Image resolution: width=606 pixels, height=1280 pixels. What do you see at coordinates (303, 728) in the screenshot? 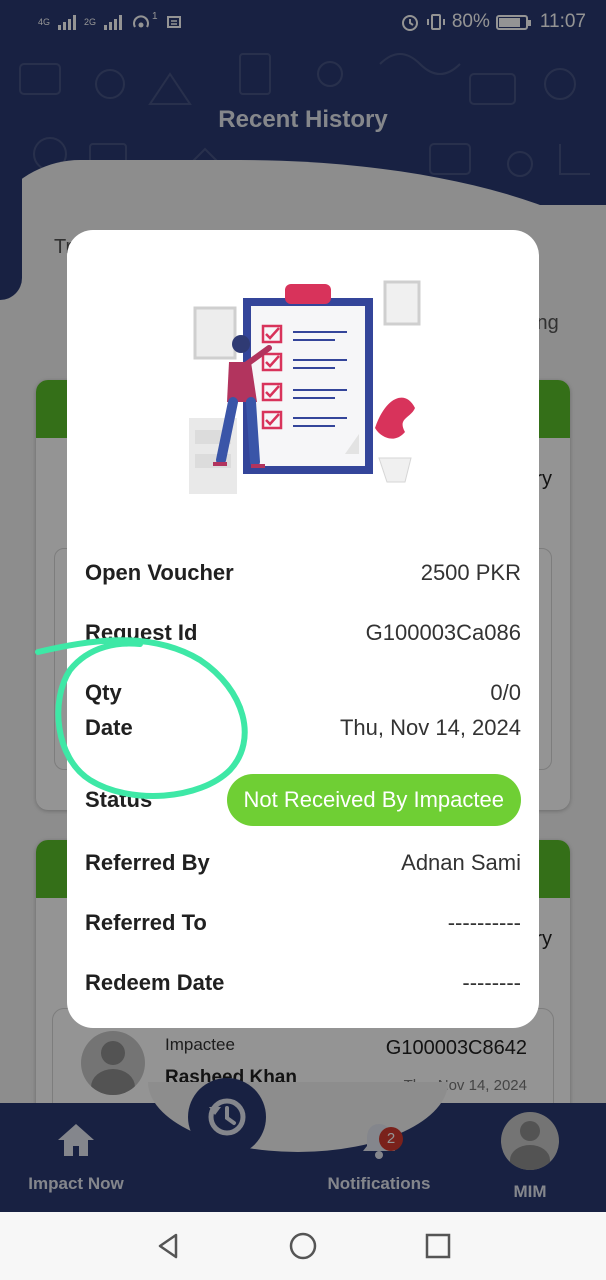
I see `row-date: Date Thu, Nov 14, 2024` at bounding box center [303, 728].